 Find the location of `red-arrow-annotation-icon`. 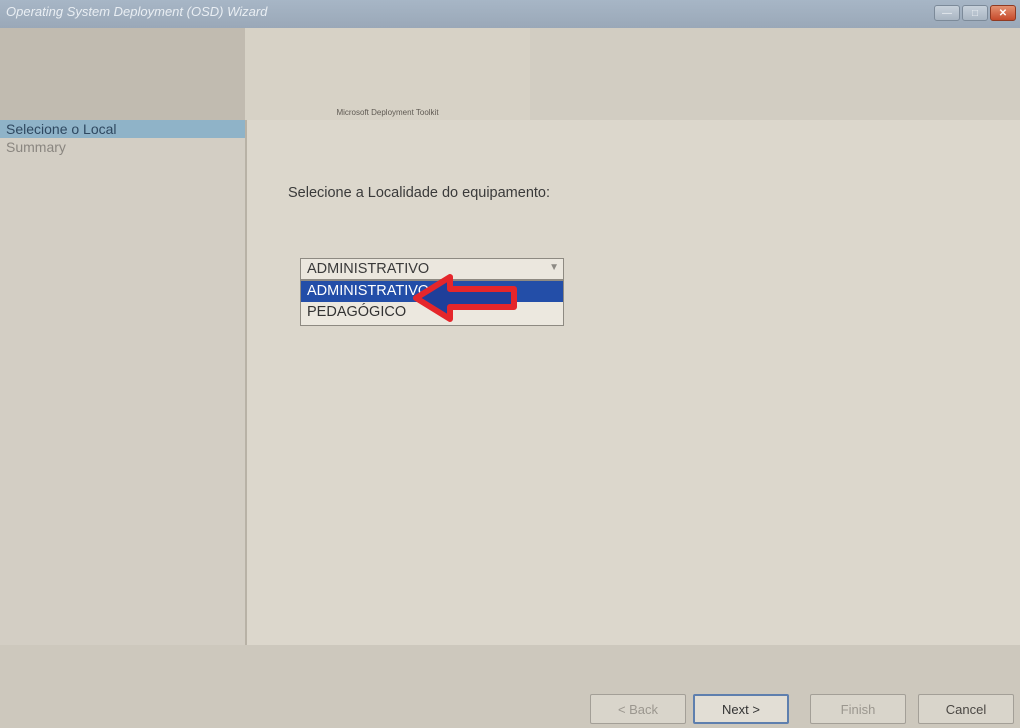

red-arrow-annotation-icon is located at coordinates (465, 298).